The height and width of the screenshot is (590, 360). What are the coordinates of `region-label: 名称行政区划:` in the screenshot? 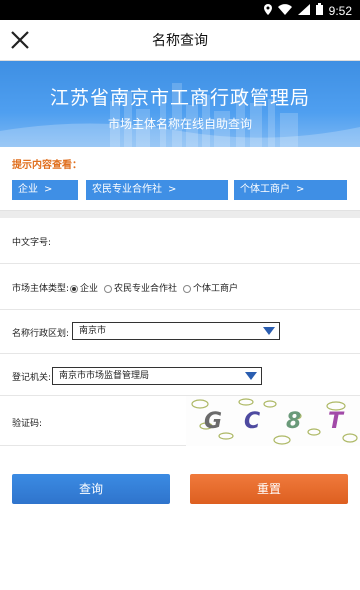 It's located at (41, 334).